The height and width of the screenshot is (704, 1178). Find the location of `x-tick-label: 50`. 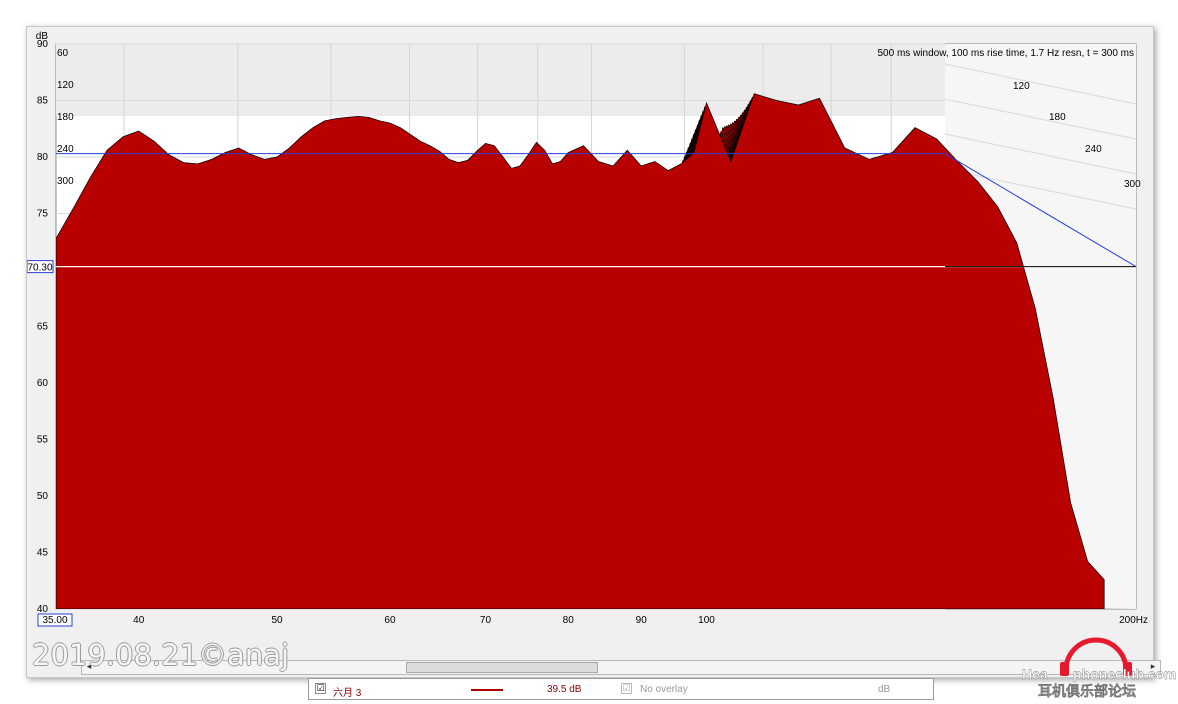

x-tick-label: 50 is located at coordinates (277, 620).